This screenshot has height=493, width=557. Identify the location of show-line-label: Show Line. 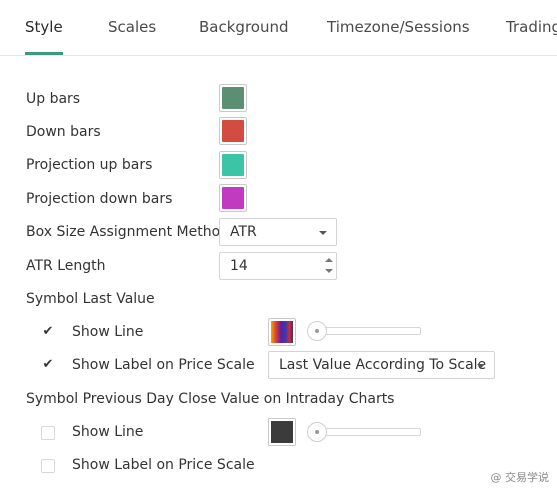
(108, 332).